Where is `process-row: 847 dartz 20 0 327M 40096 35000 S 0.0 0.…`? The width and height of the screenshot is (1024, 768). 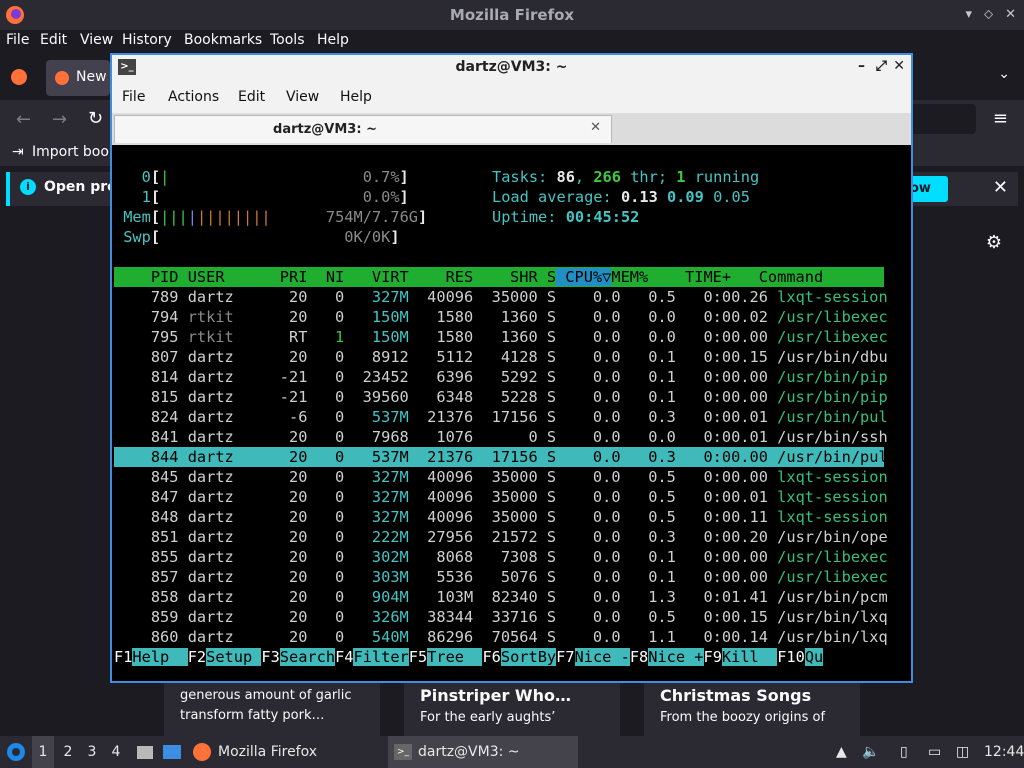 process-row: 847 dartz 20 0 327M 40096 35000 S 0.0 0.… is located at coordinates (501, 497).